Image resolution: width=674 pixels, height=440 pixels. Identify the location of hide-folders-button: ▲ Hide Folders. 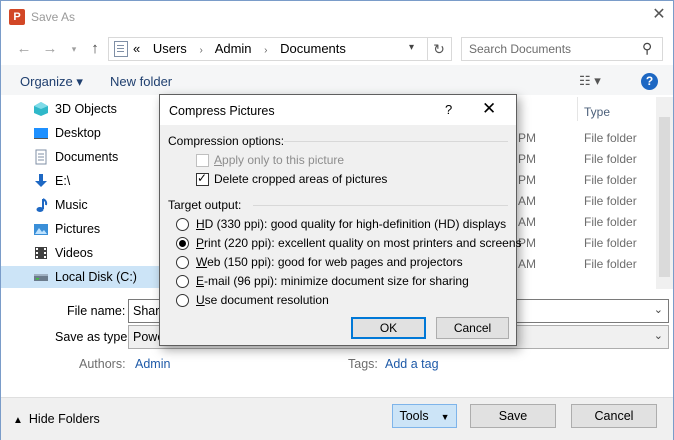
(56, 419).